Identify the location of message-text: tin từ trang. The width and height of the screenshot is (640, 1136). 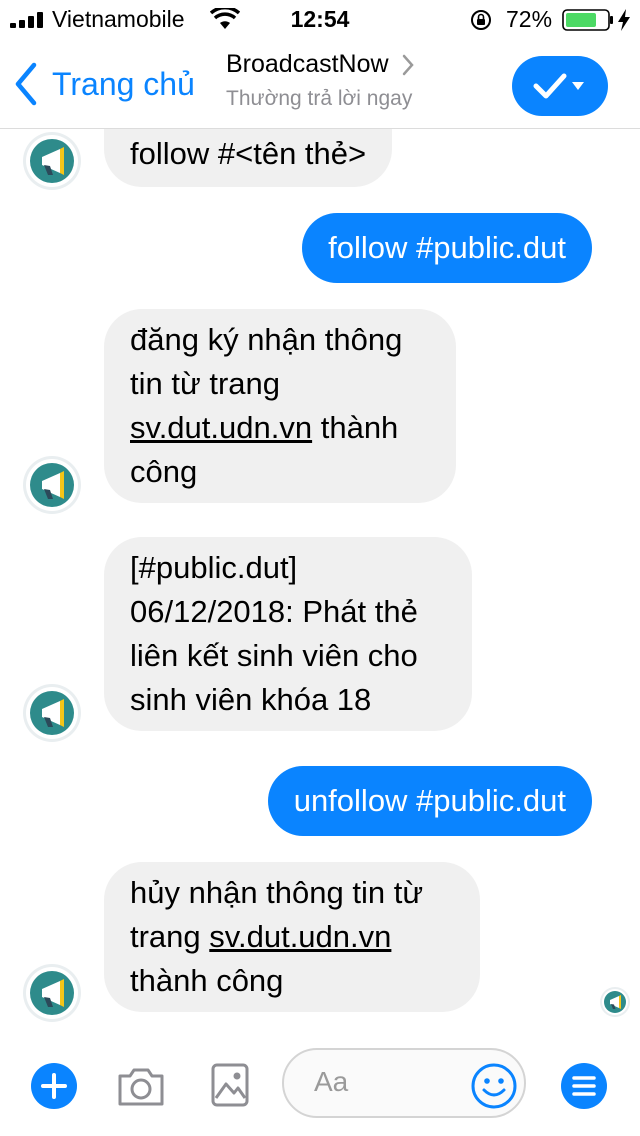
(205, 383).